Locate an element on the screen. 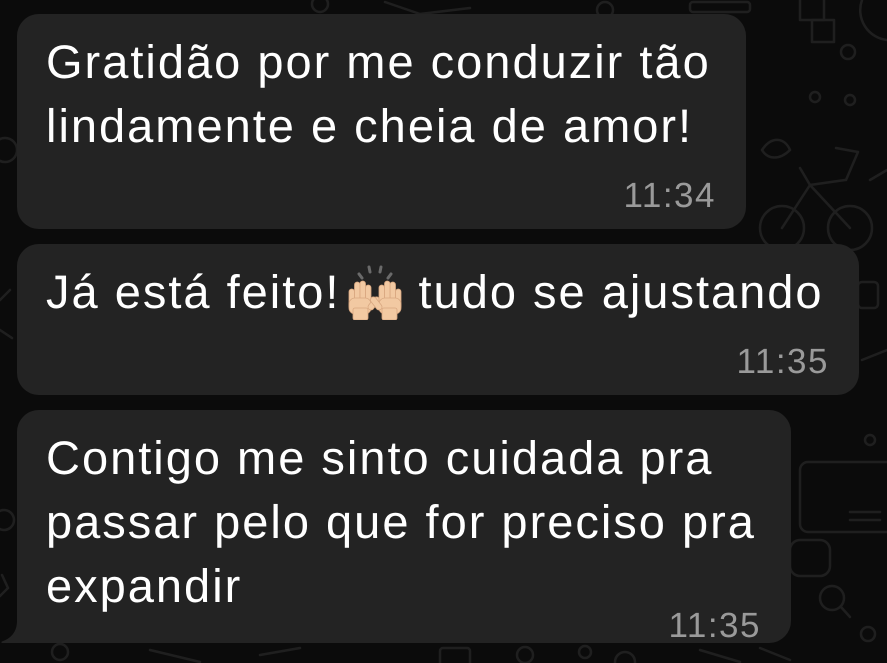 The width and height of the screenshot is (887, 663). message-text: tudo se ajustando is located at coordinates (621, 291).